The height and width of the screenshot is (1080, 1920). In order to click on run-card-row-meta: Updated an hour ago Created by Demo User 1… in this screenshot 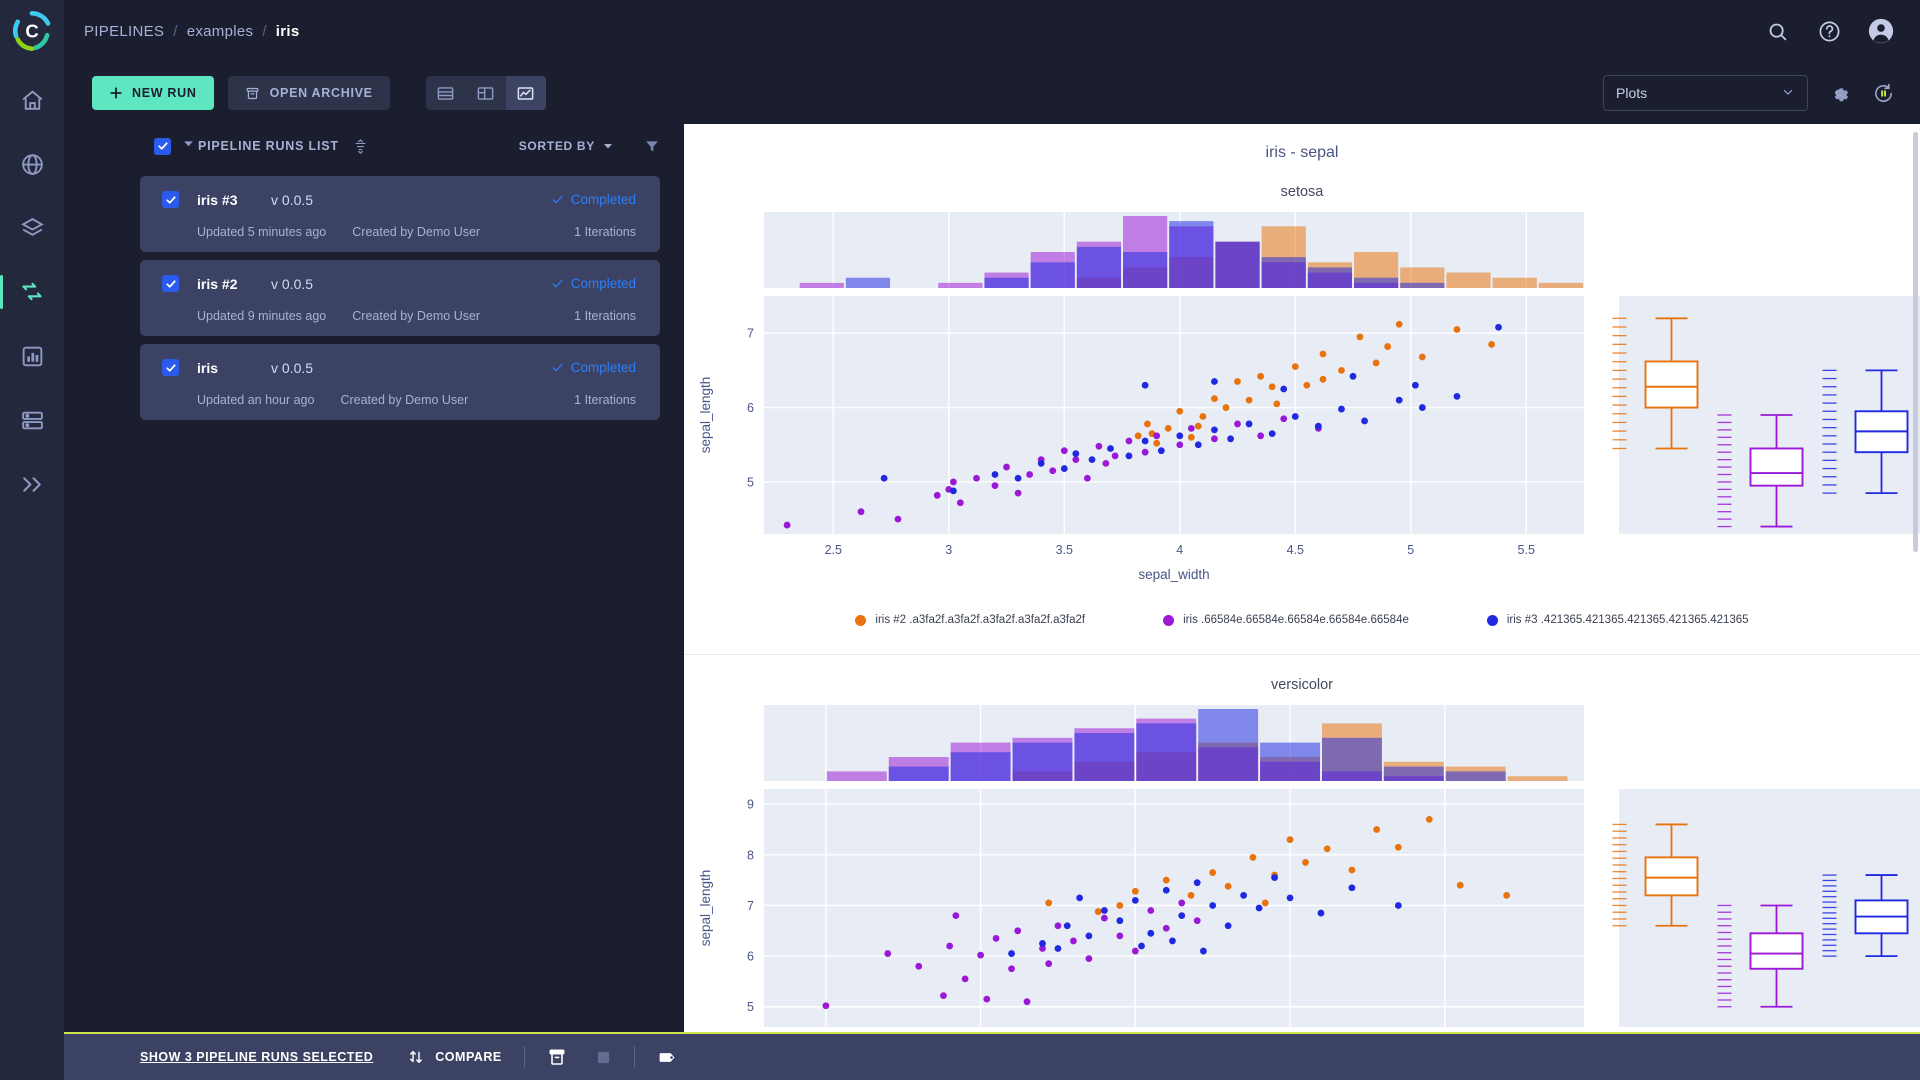, I will do `click(399, 400)`.